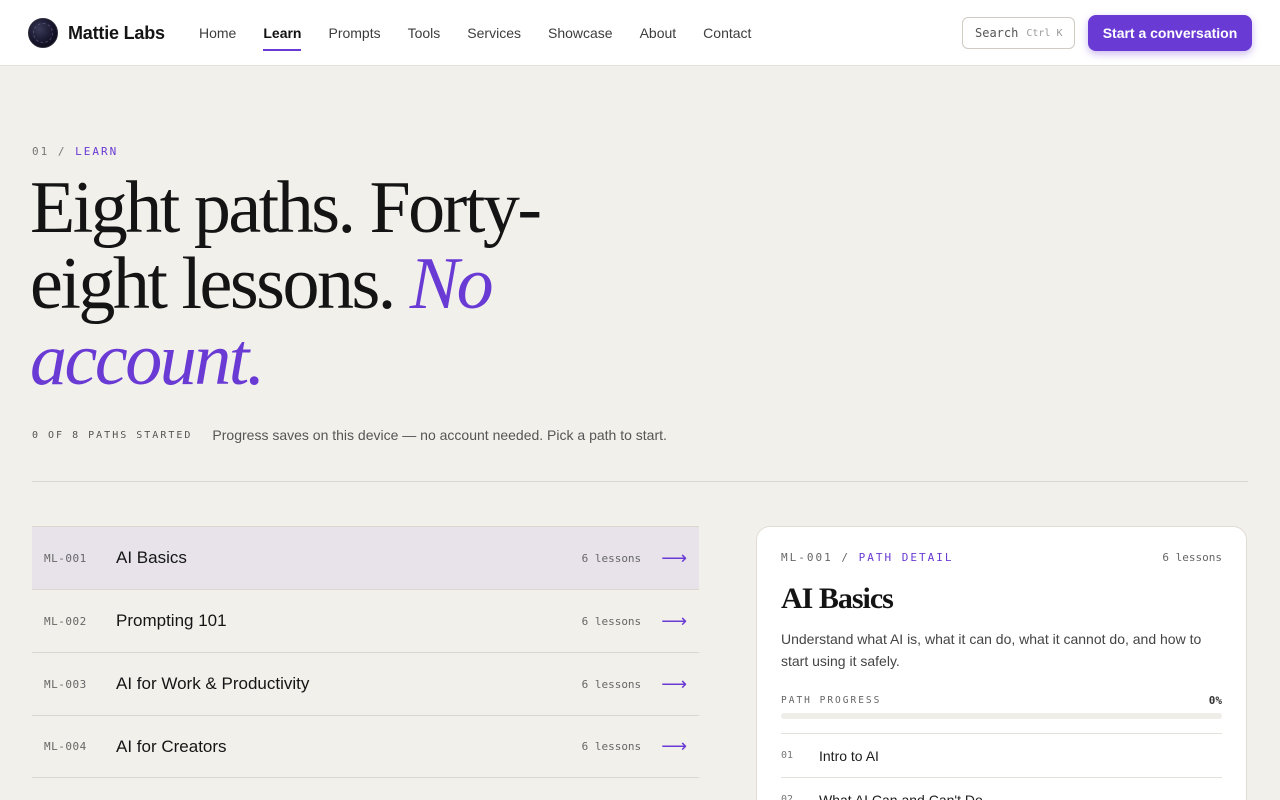 The width and height of the screenshot is (1280, 800). Describe the element at coordinates (849, 755) in the screenshot. I see `lesson-name: Intro to AI` at that location.